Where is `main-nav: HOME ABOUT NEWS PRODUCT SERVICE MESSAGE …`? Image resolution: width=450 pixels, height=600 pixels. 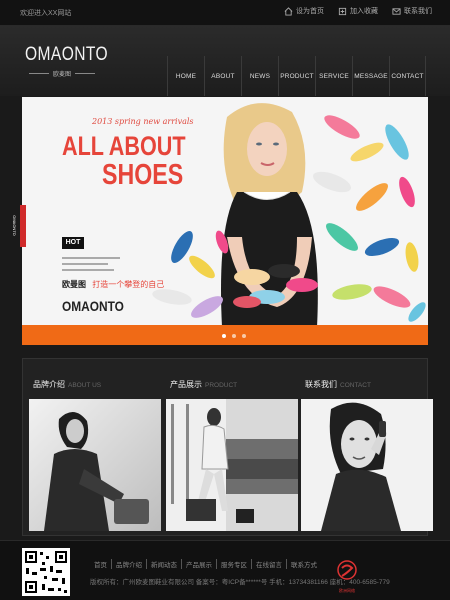
main-nav: HOME ABOUT NEWS PRODUCT SERVICE MESSAGE … is located at coordinates (296, 76).